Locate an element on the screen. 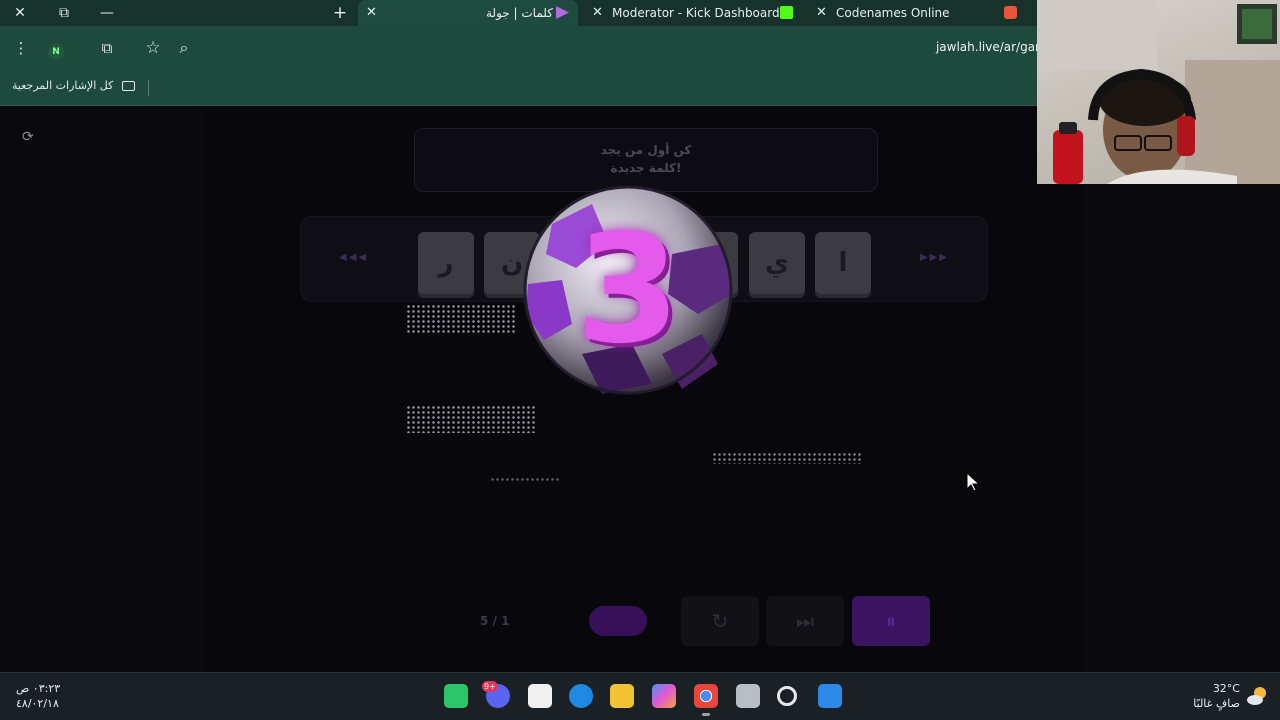 The height and width of the screenshot is (720, 1280). streamer-webcam-image is located at coordinates (1158, 92).